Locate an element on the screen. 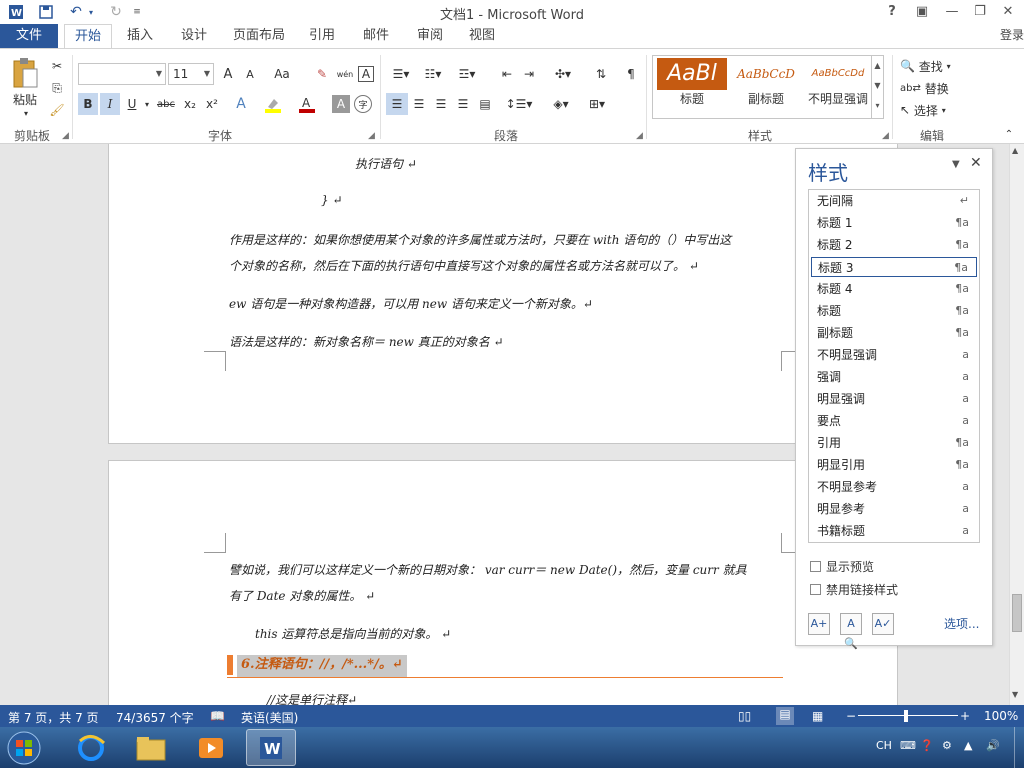 The image size is (1024, 768). style-item: 要点 a is located at coordinates (894, 421).